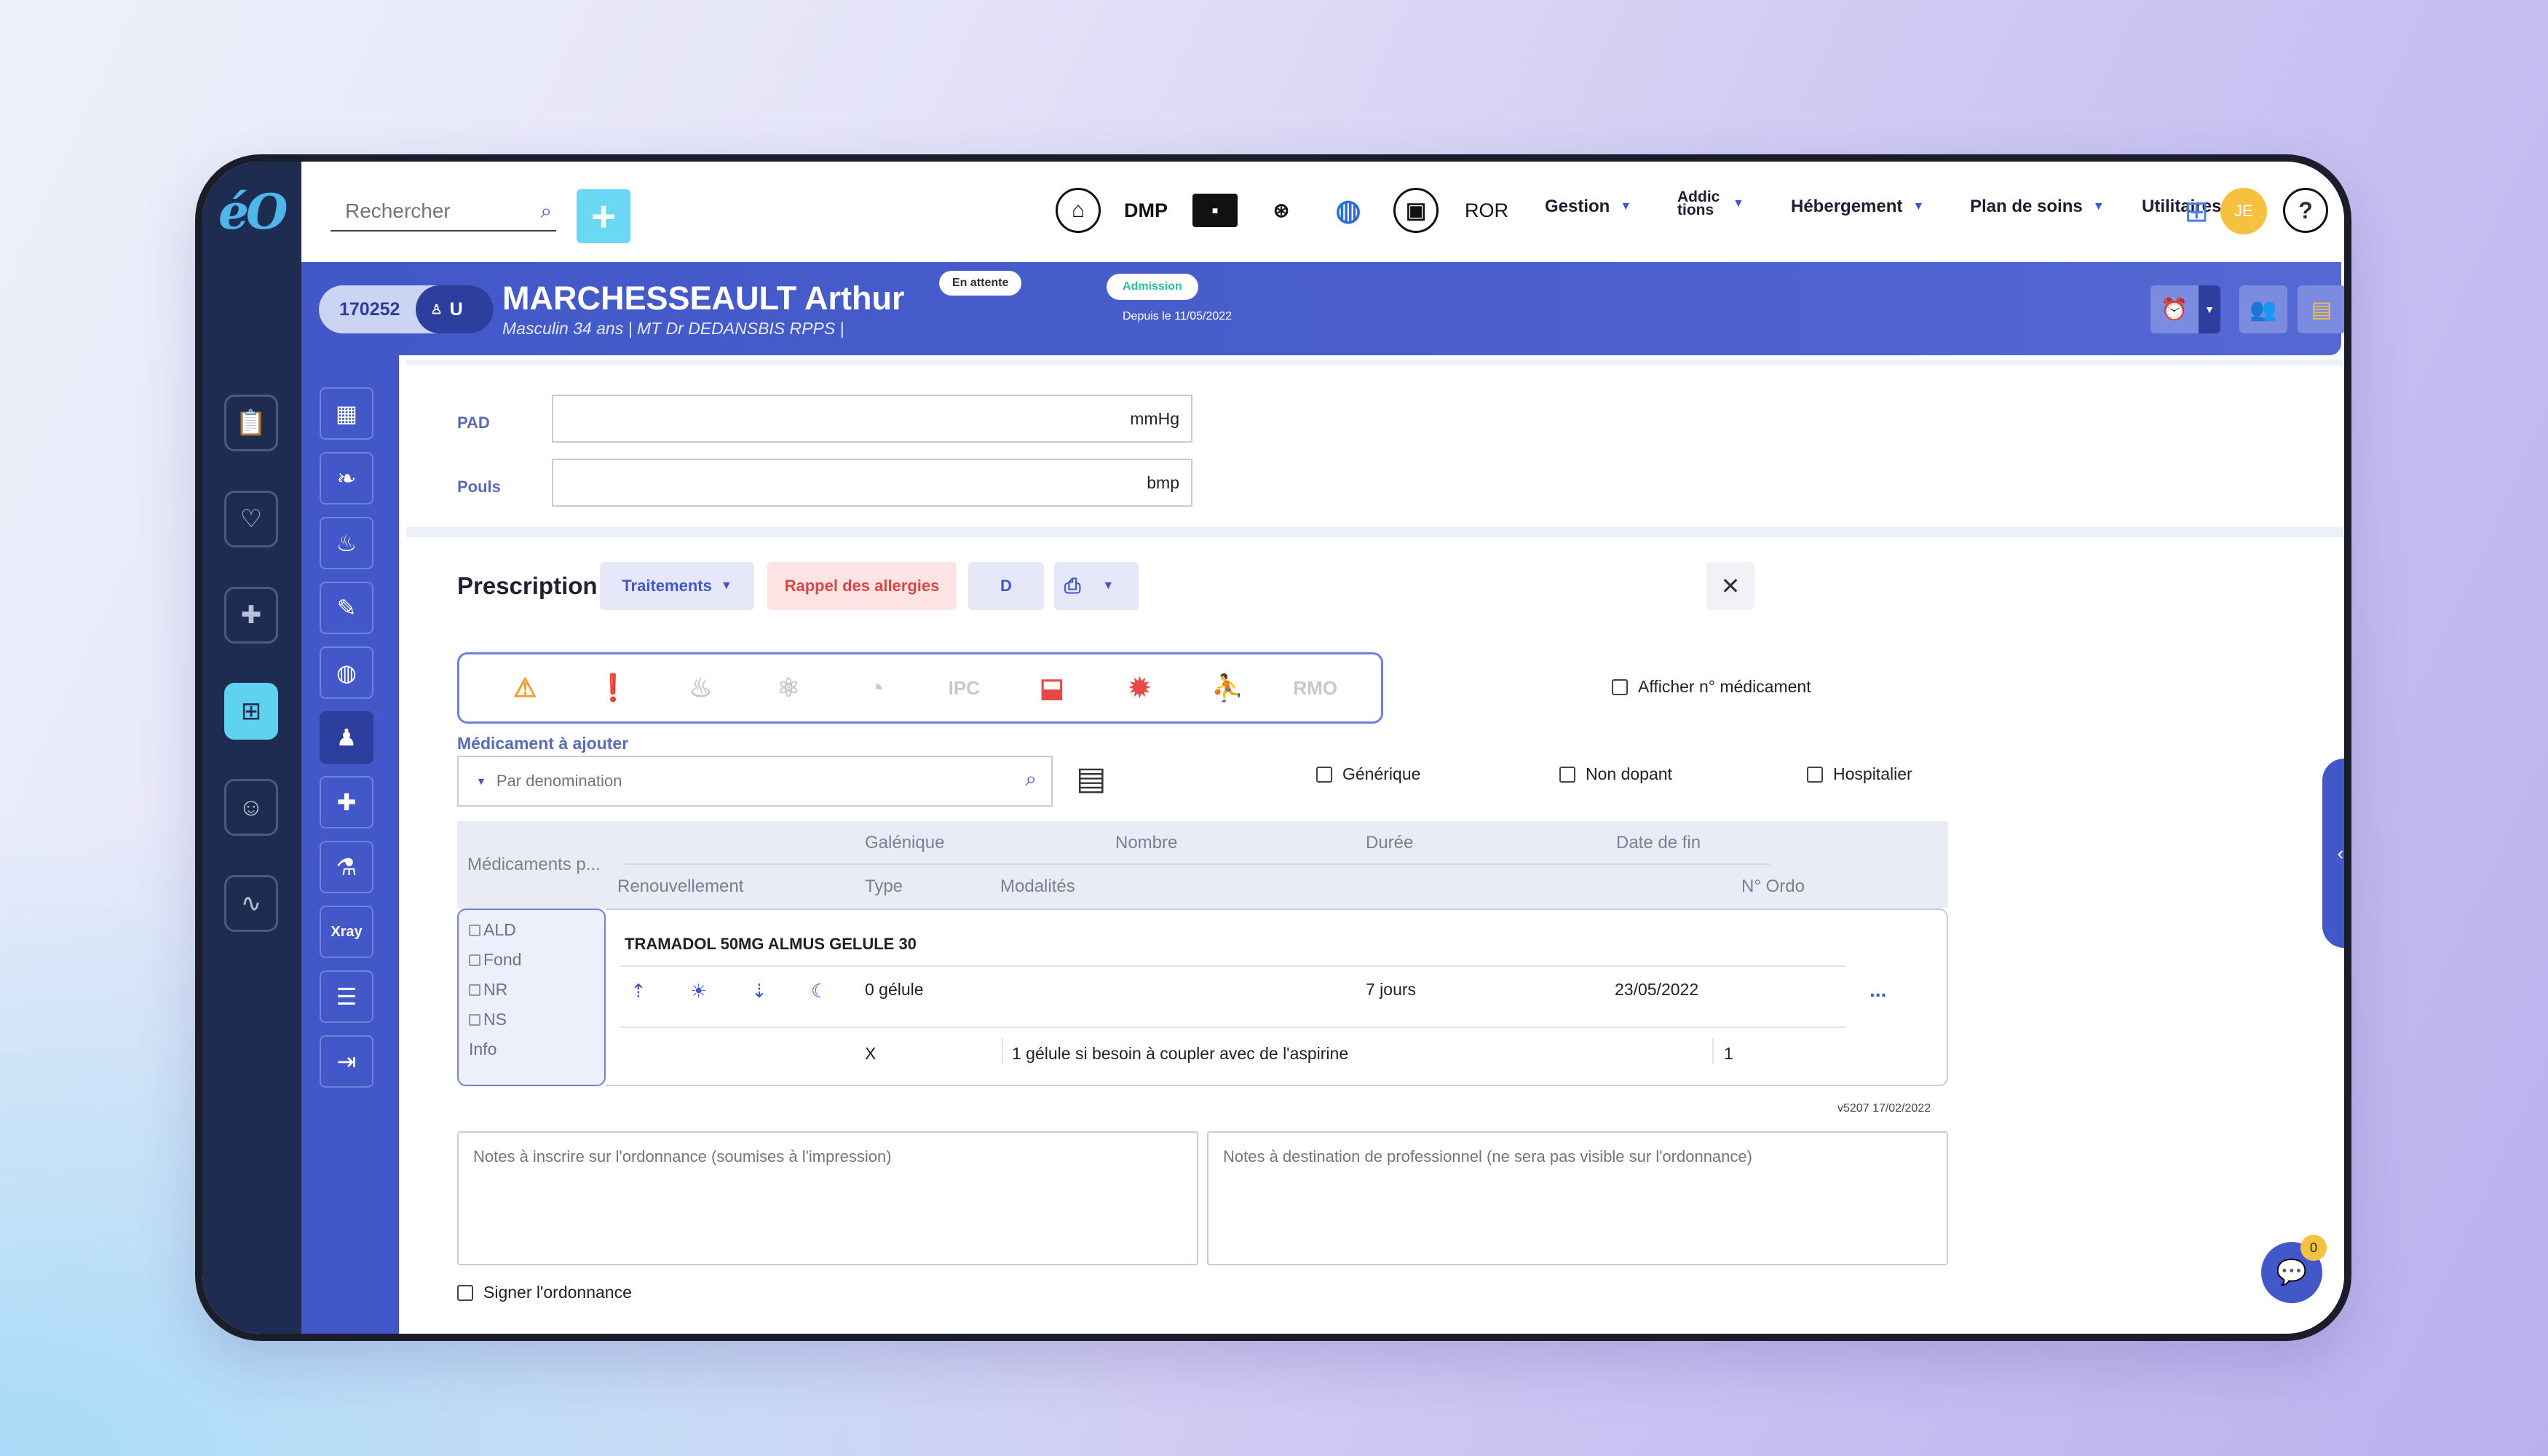 Image resolution: width=2548 pixels, height=1456 pixels. Describe the element at coordinates (1096, 586) in the screenshot. I see `print-dropdown: ⎙ ▼` at that location.